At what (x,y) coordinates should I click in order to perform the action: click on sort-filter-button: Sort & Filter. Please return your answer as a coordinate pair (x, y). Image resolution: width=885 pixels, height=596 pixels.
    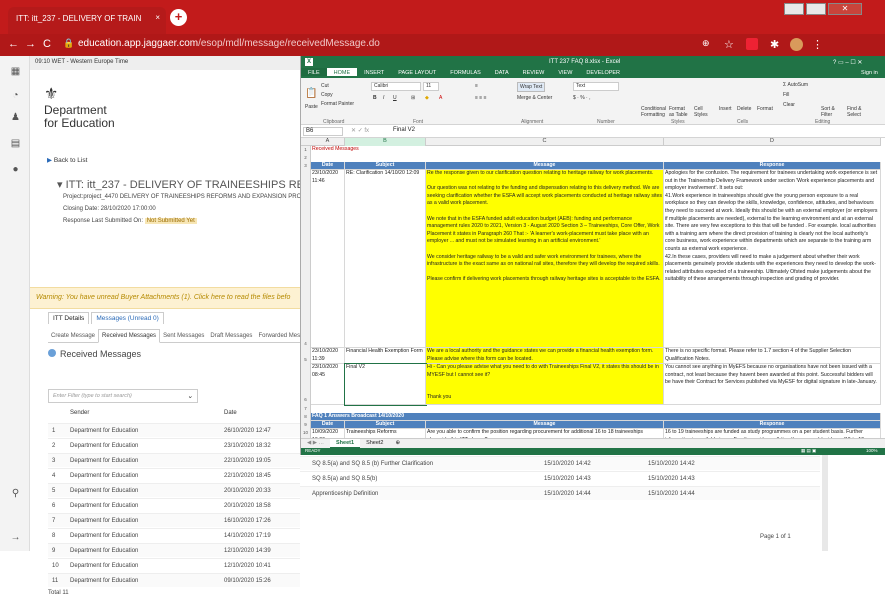
    Looking at the image, I should click on (833, 112).